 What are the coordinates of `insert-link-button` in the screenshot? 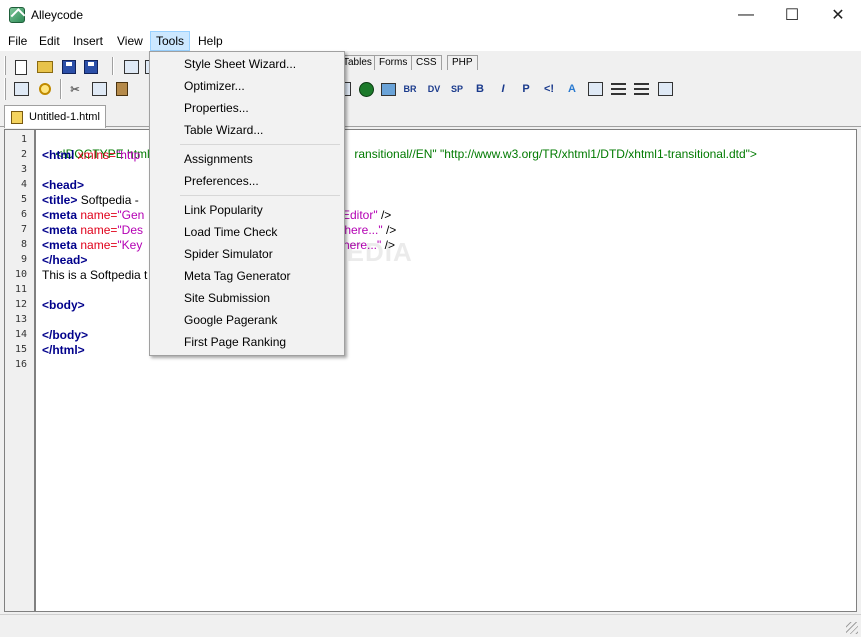 It's located at (366, 89).